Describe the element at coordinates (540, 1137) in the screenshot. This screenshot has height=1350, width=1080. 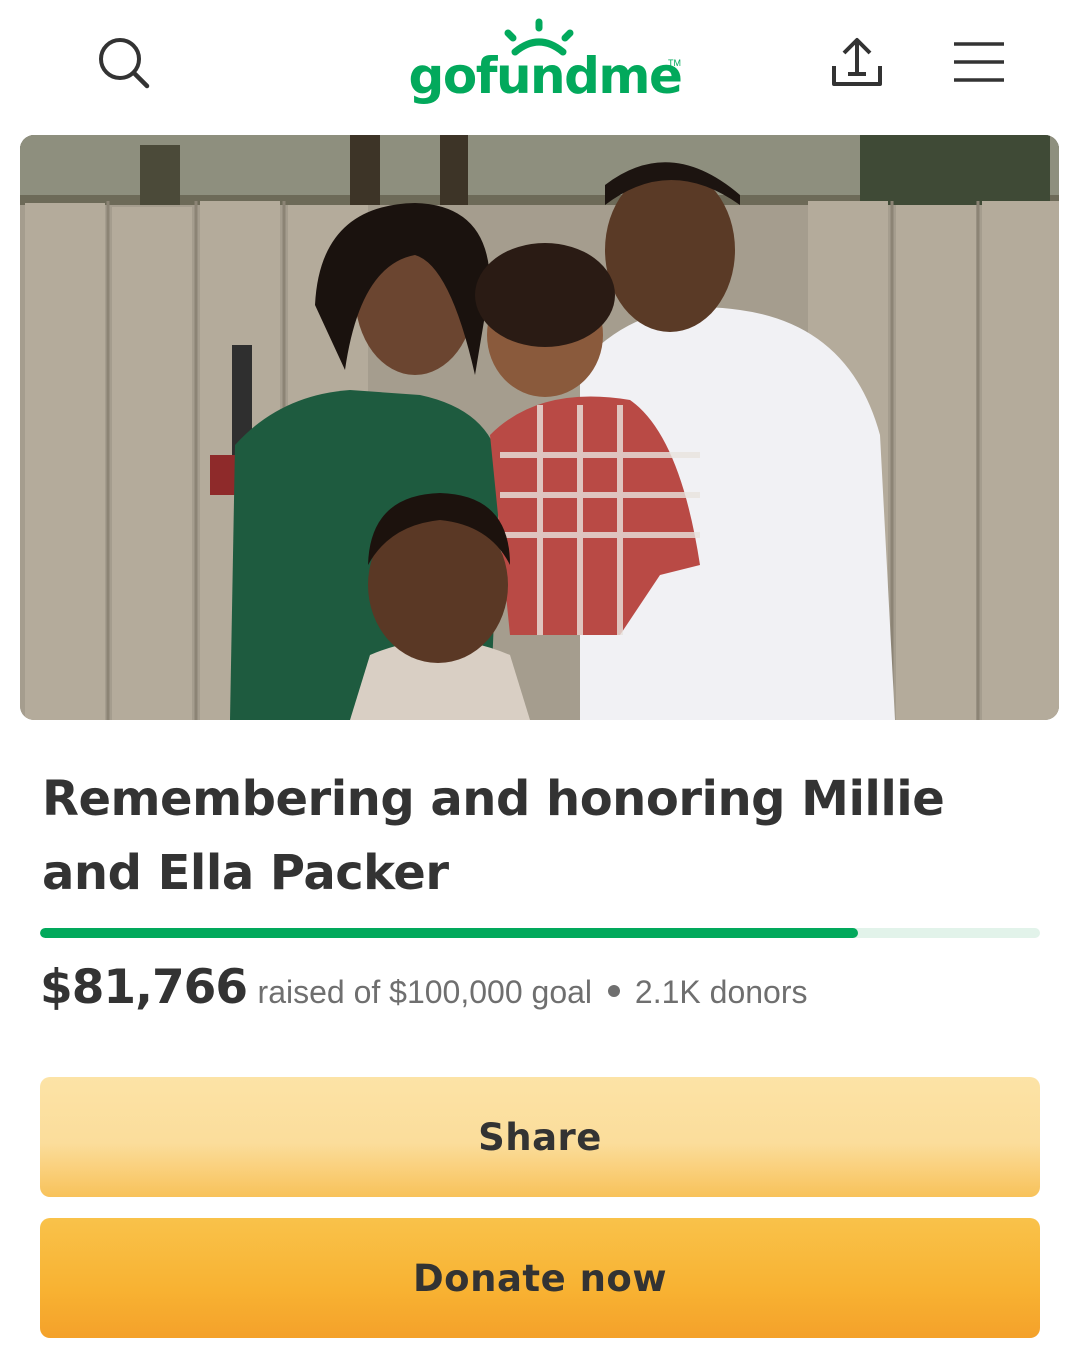
I see `share-button: Share` at that location.